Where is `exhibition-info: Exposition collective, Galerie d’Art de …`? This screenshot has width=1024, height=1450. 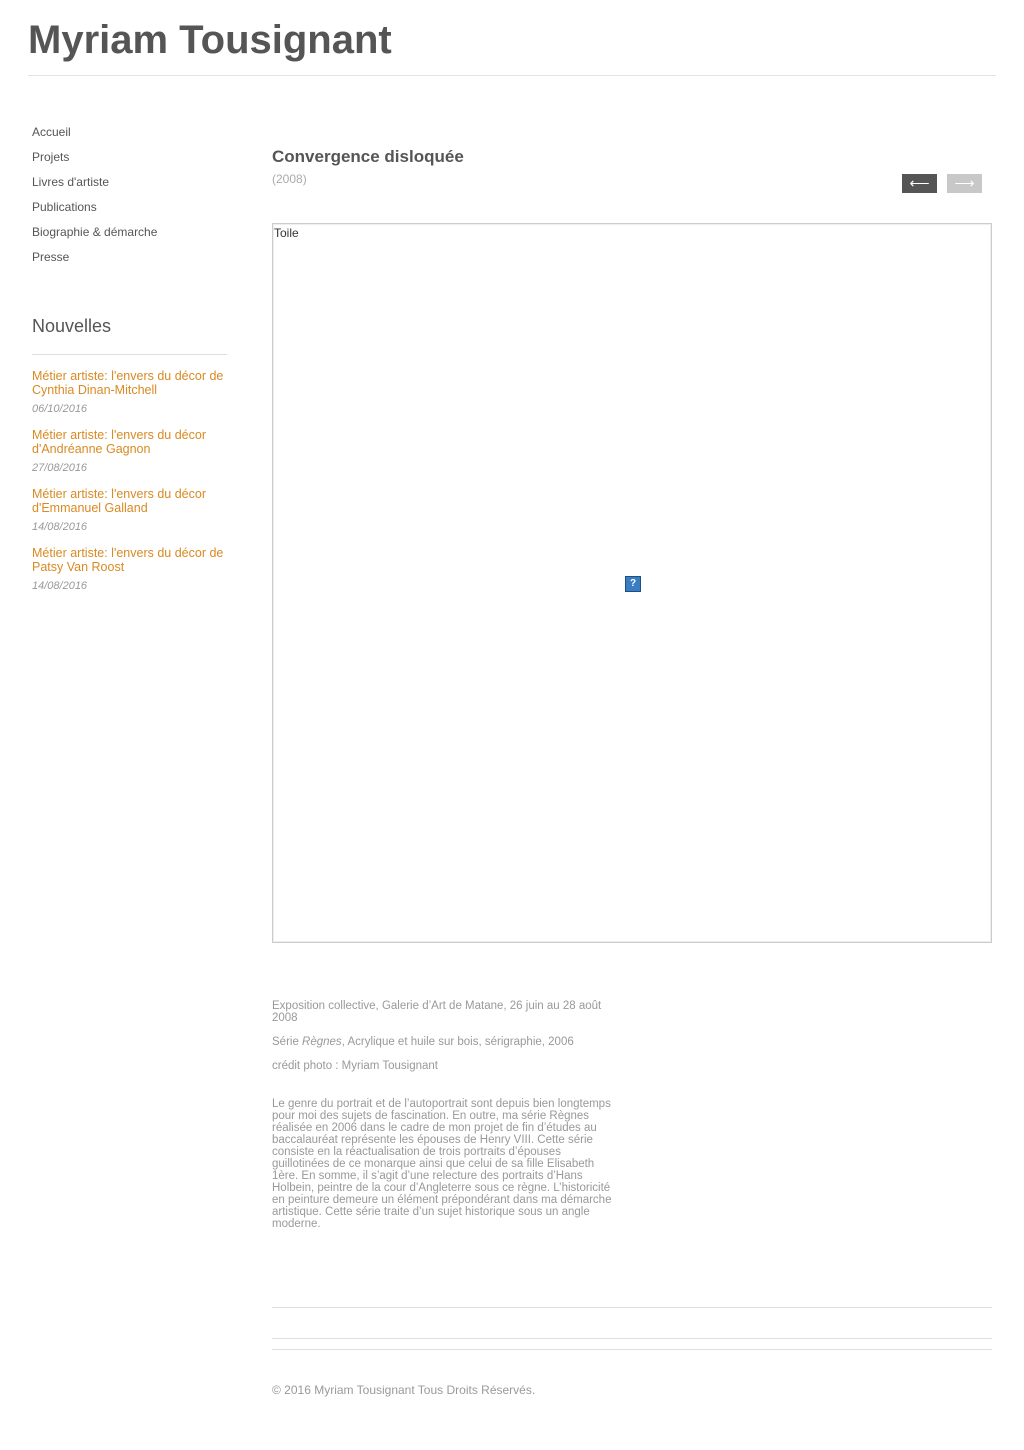 exhibition-info: Exposition collective, Galerie d’Art de … is located at coordinates (437, 1012).